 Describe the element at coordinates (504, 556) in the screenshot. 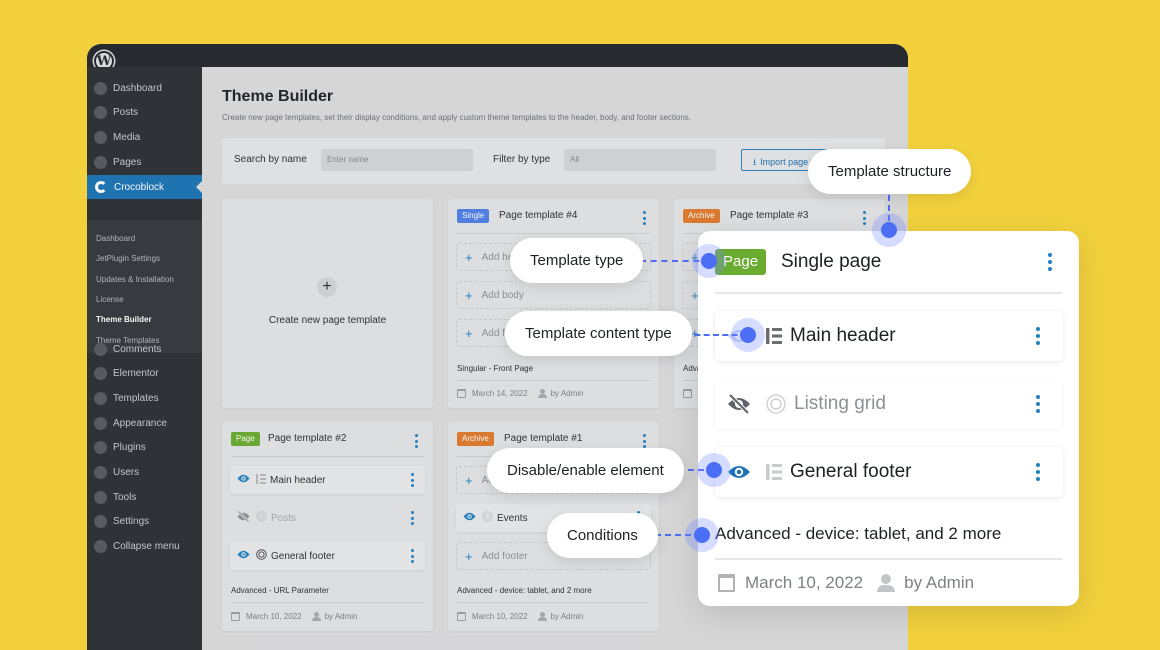

I see `slot-label: Add footer` at that location.